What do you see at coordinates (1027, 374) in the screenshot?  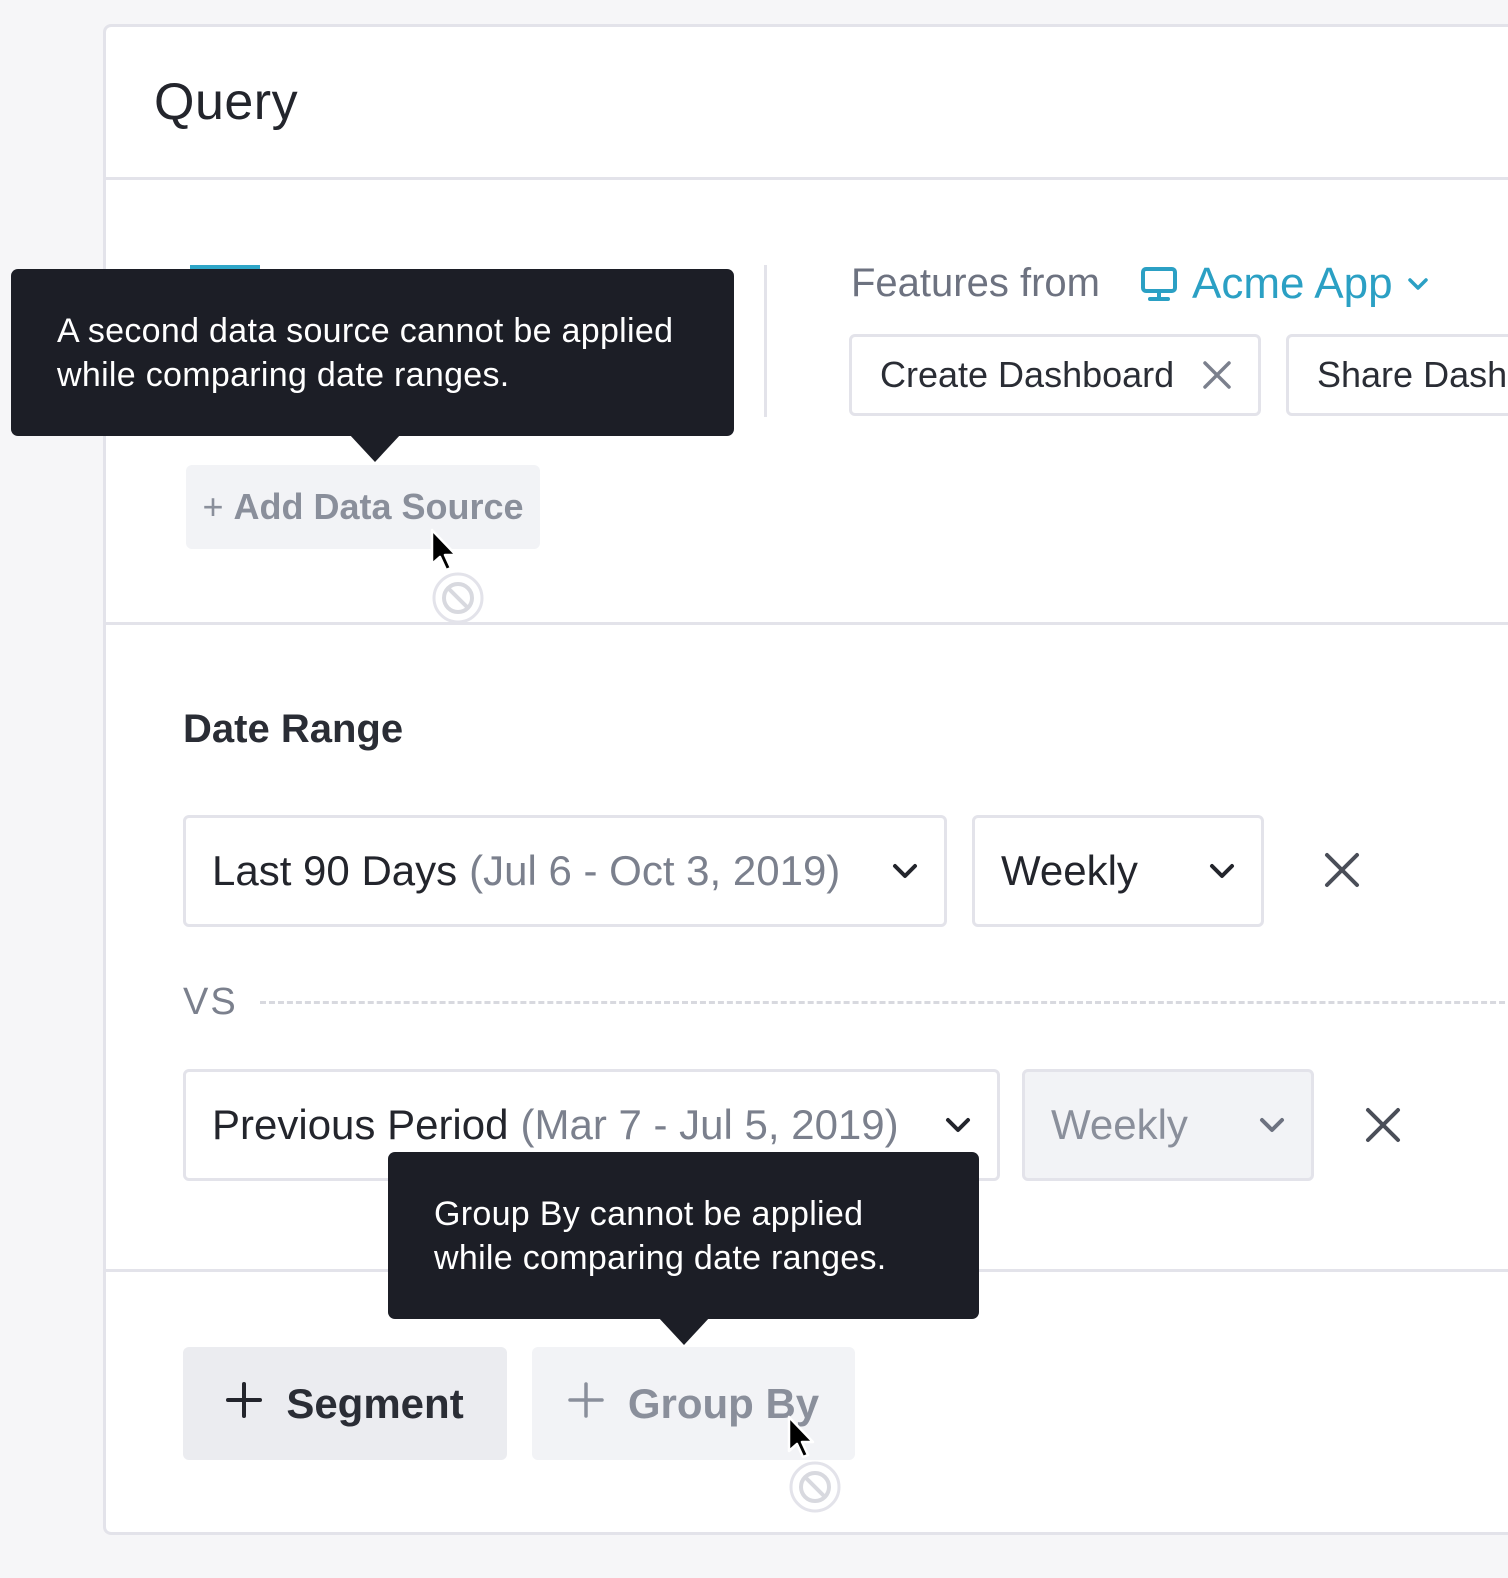 I see `feature-chip-label: Create Dashboard` at bounding box center [1027, 374].